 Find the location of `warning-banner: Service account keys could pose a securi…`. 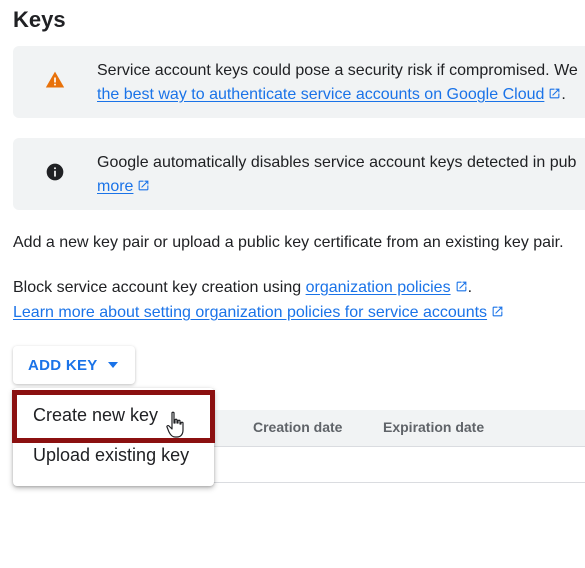

warning-banner: Service account keys could pose a securi… is located at coordinates (299, 82).